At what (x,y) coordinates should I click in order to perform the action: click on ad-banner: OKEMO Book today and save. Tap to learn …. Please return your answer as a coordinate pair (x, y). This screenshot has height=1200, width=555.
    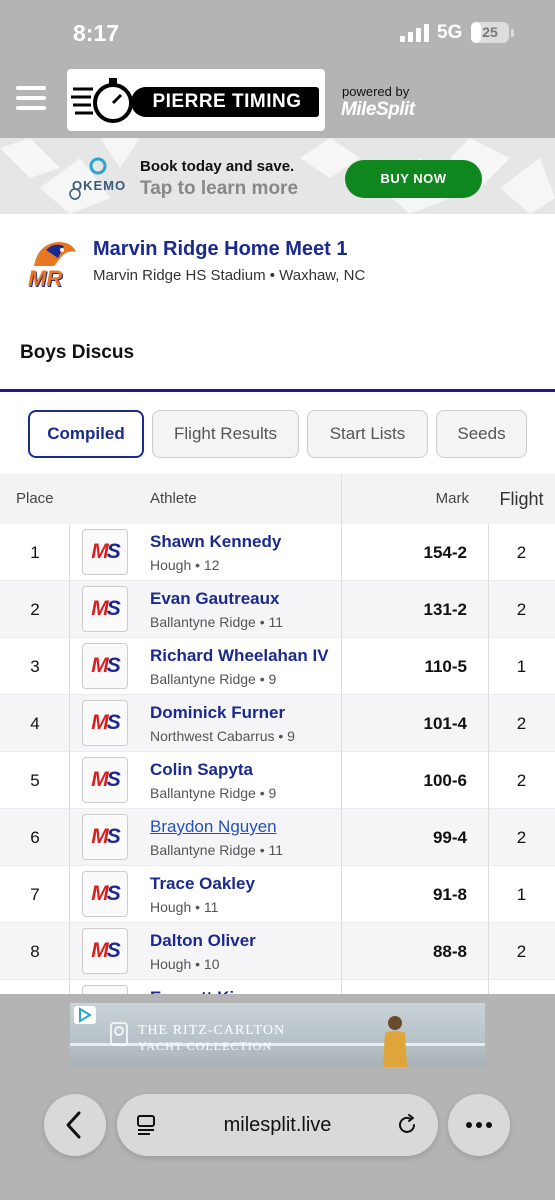
    Looking at the image, I should click on (277, 176).